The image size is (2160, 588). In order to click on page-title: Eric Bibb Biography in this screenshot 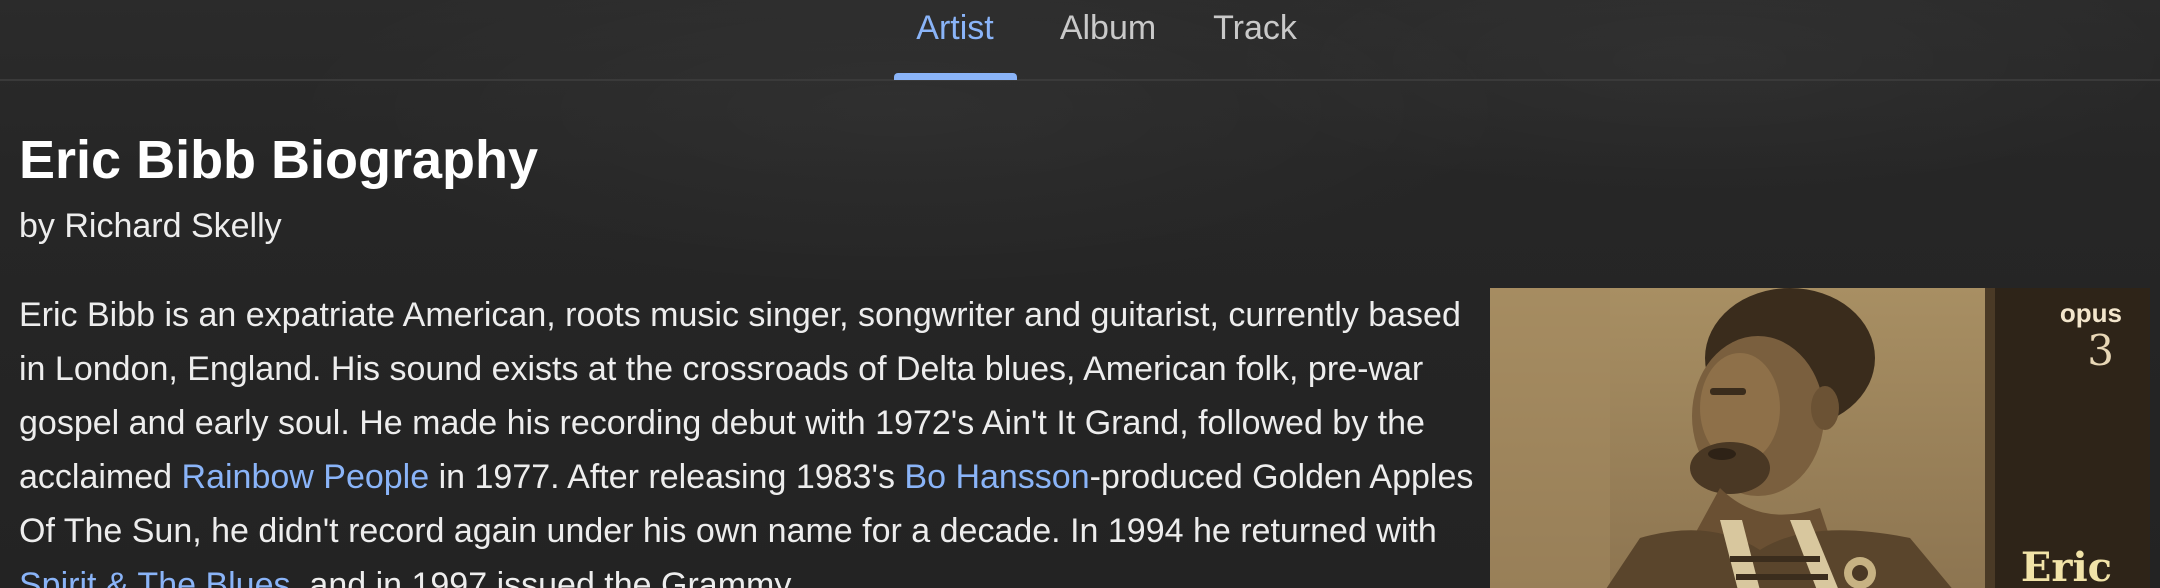, I will do `click(279, 160)`.